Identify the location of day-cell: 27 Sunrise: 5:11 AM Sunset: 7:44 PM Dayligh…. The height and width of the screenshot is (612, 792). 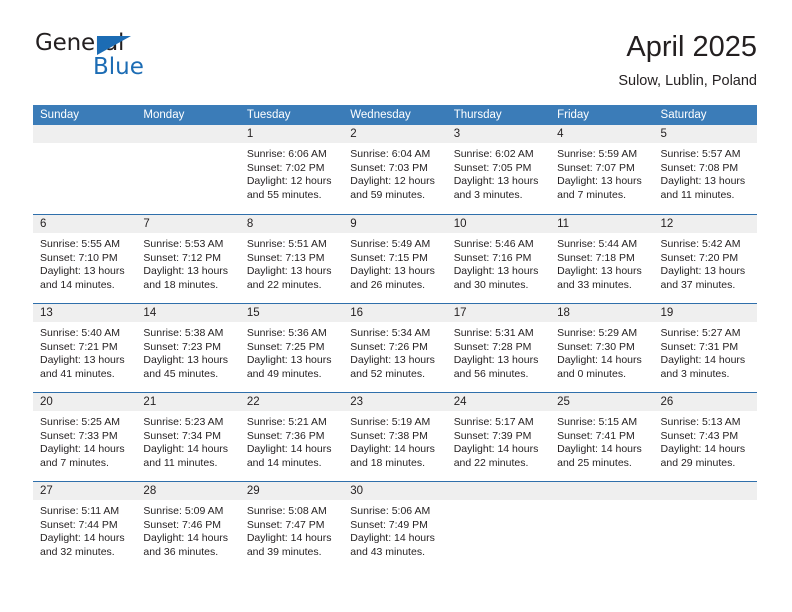
(85, 526).